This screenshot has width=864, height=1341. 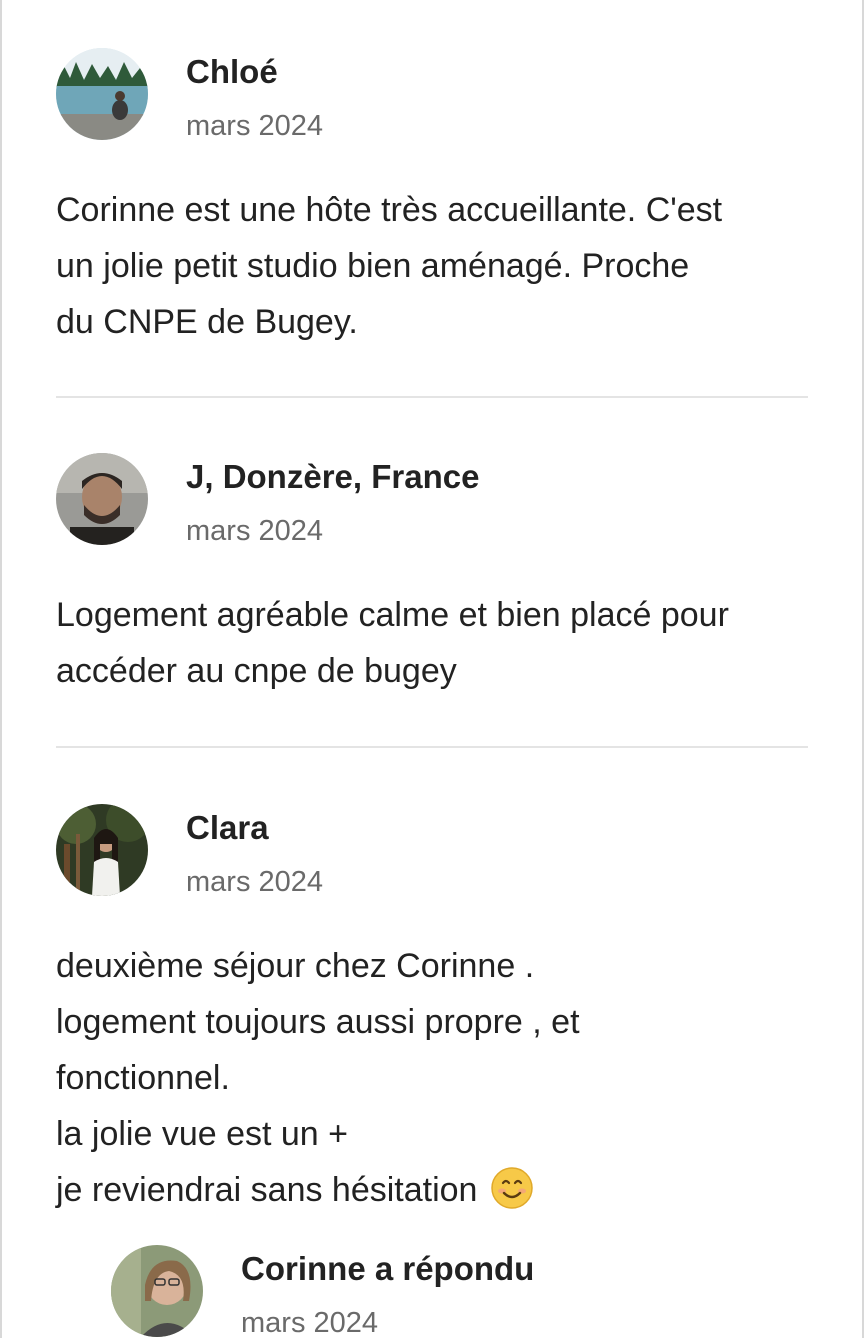 I want to click on host-photo-avatar, so click(x=157, y=1291).